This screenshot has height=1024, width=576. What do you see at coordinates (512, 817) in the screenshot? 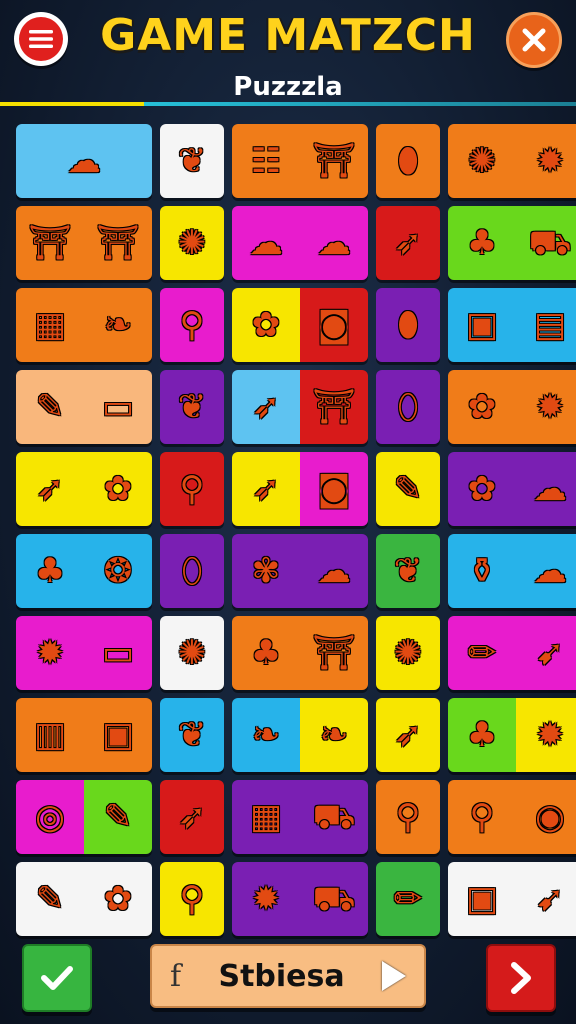
I see `tile-r9-c5: ⚲ ◉` at bounding box center [512, 817].